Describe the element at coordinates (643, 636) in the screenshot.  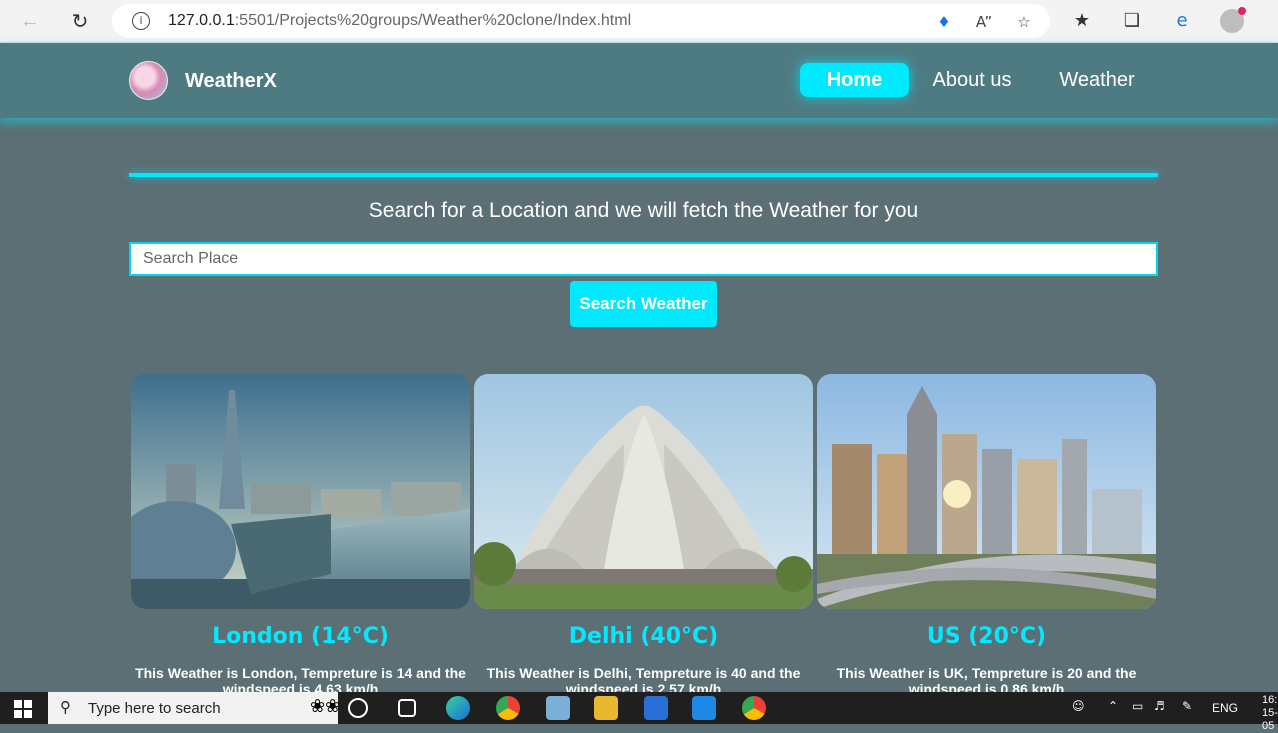
I see `city-title: Delhi (40°C)` at that location.